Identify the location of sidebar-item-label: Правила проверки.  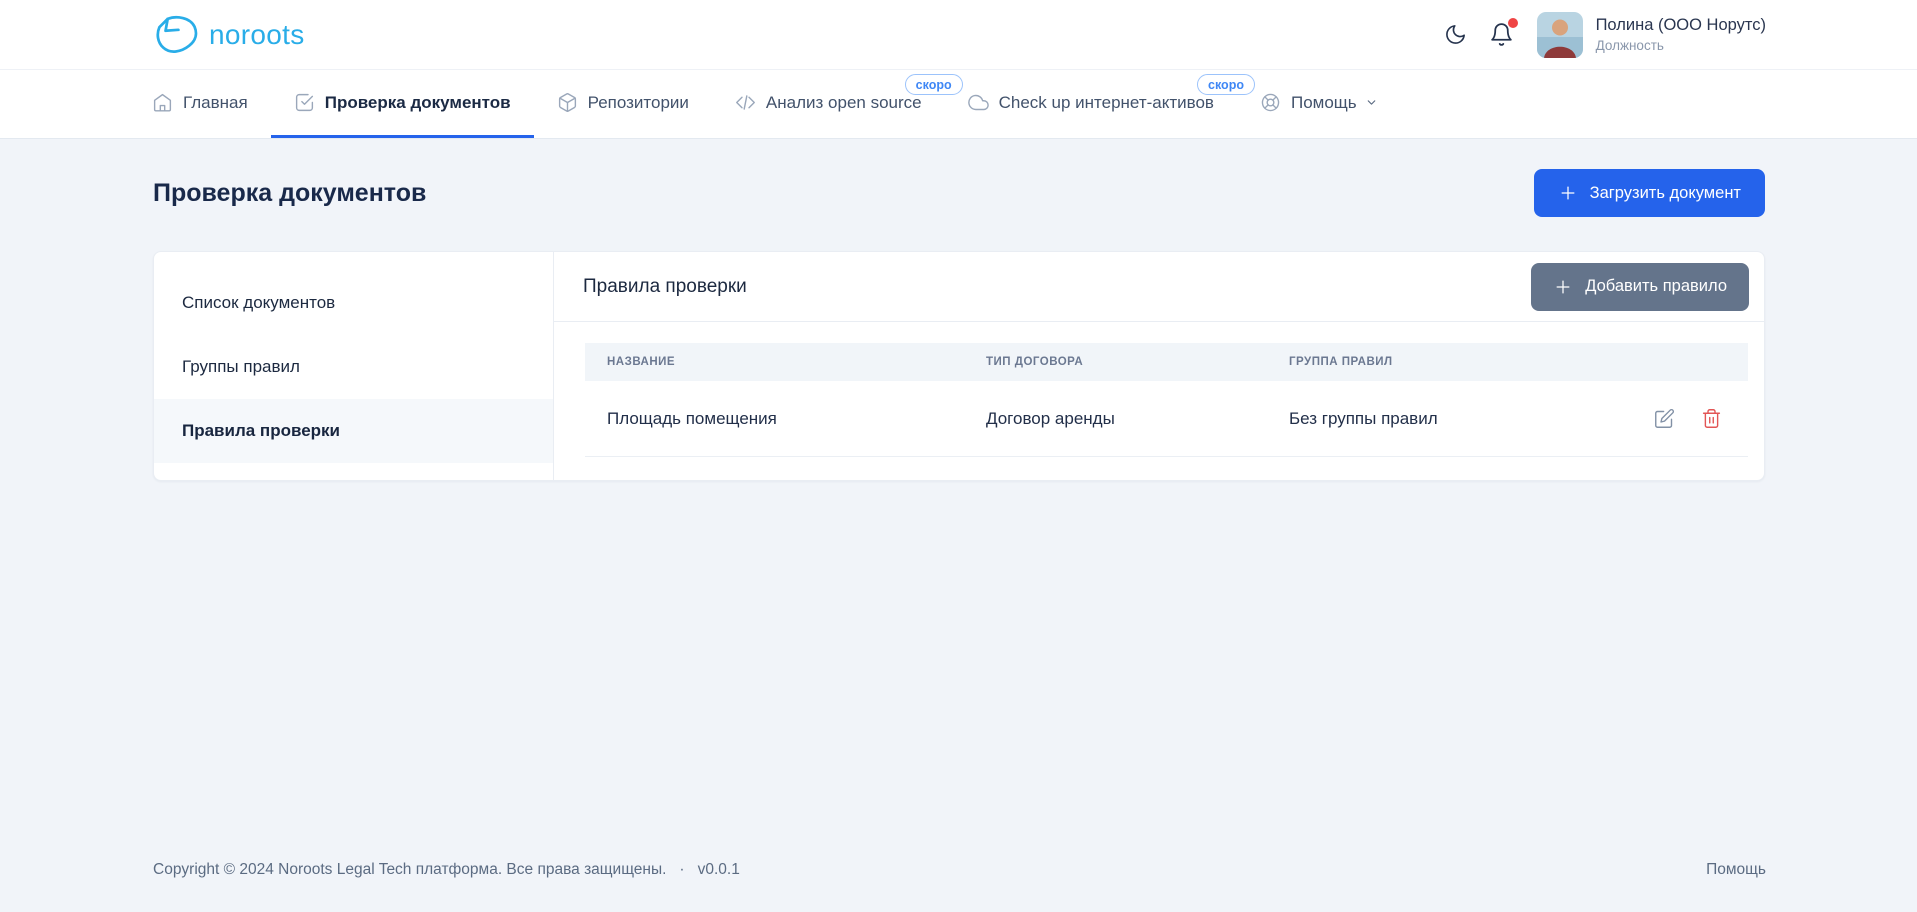
(261, 430).